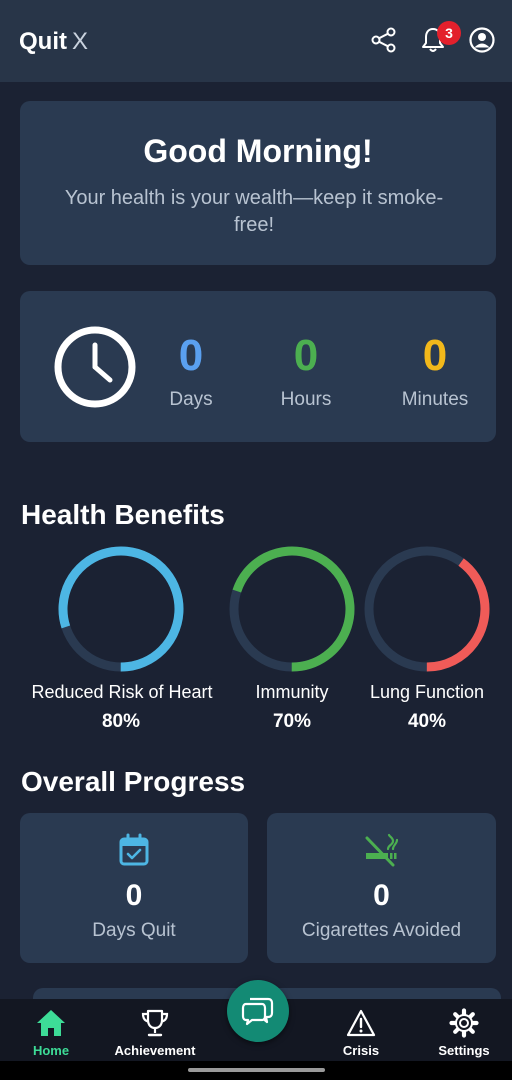 This screenshot has height=1080, width=512. I want to click on lung-function-percent: 40%, so click(427, 721).